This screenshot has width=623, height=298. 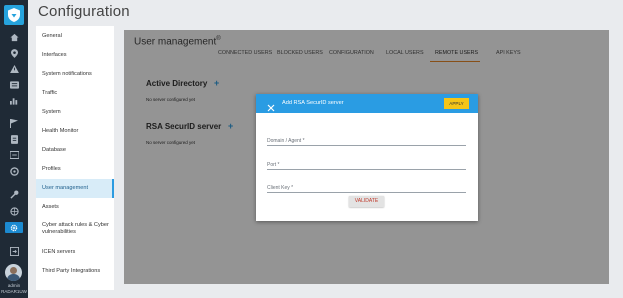 What do you see at coordinates (75, 93) in the screenshot?
I see `nav-item-traffic: Traffic` at bounding box center [75, 93].